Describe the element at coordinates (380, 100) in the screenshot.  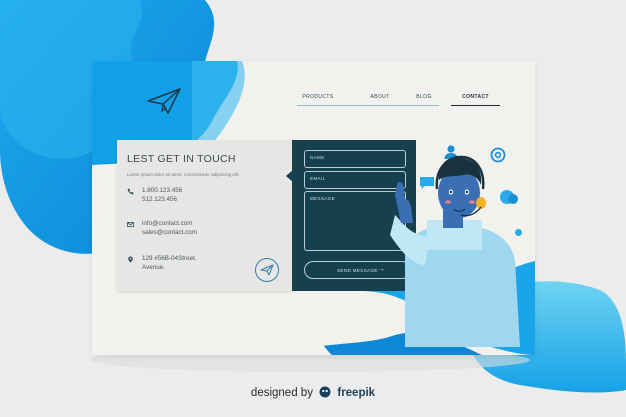
I see `nav-about: ABOUT` at that location.